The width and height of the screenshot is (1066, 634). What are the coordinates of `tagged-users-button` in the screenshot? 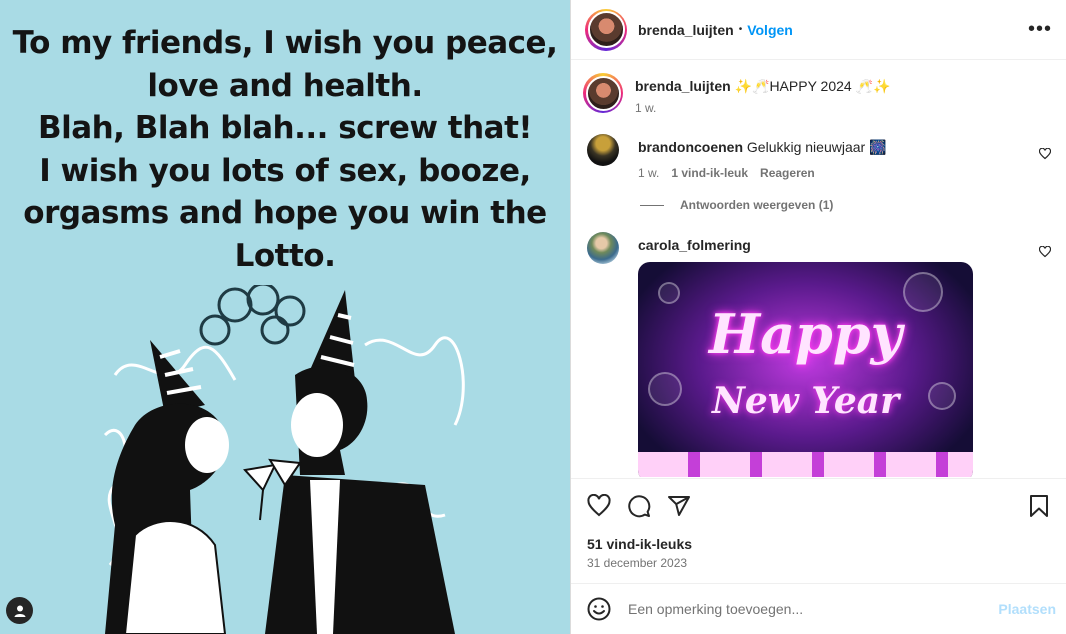 It's located at (19, 610).